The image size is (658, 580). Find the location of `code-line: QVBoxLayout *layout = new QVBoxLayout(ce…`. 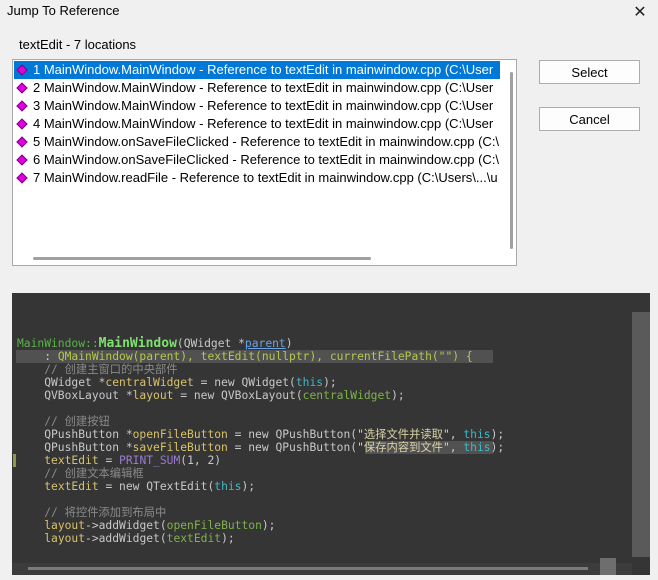

code-line: QVBoxLayout *layout = new QVBoxLayout(ce… is located at coordinates (211, 395).